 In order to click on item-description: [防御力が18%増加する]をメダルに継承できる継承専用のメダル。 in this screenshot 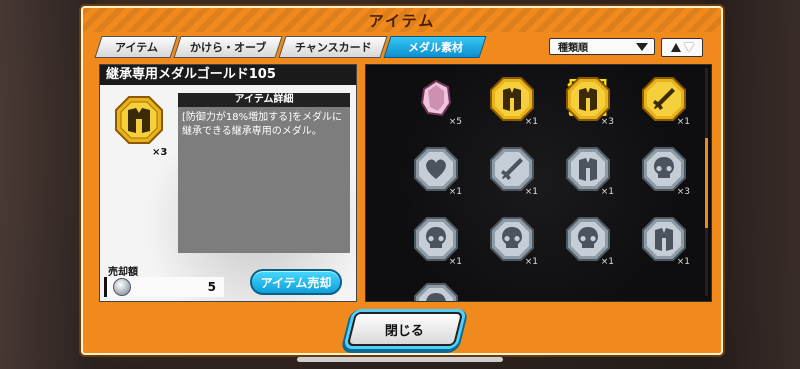, I will do `click(264, 180)`.